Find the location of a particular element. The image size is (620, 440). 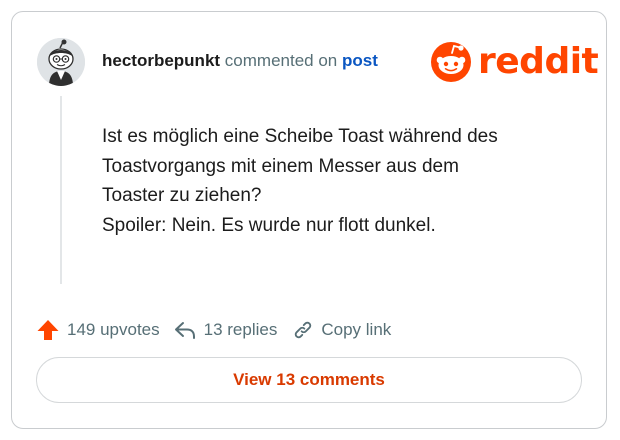

view-comments-button: View 13 comments is located at coordinates (309, 380).